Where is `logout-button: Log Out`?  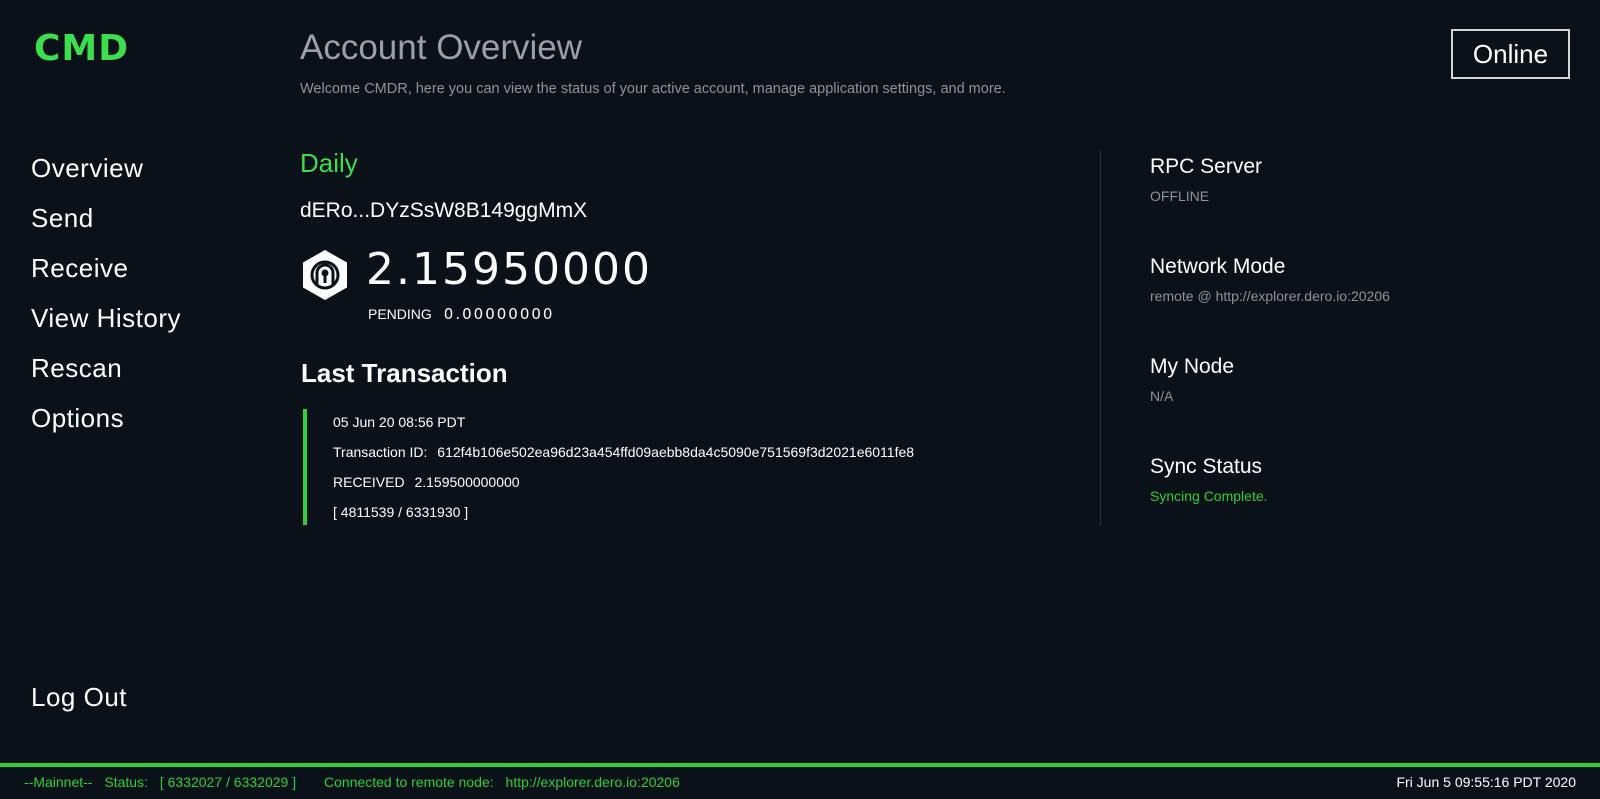 logout-button: Log Out is located at coordinates (79, 697).